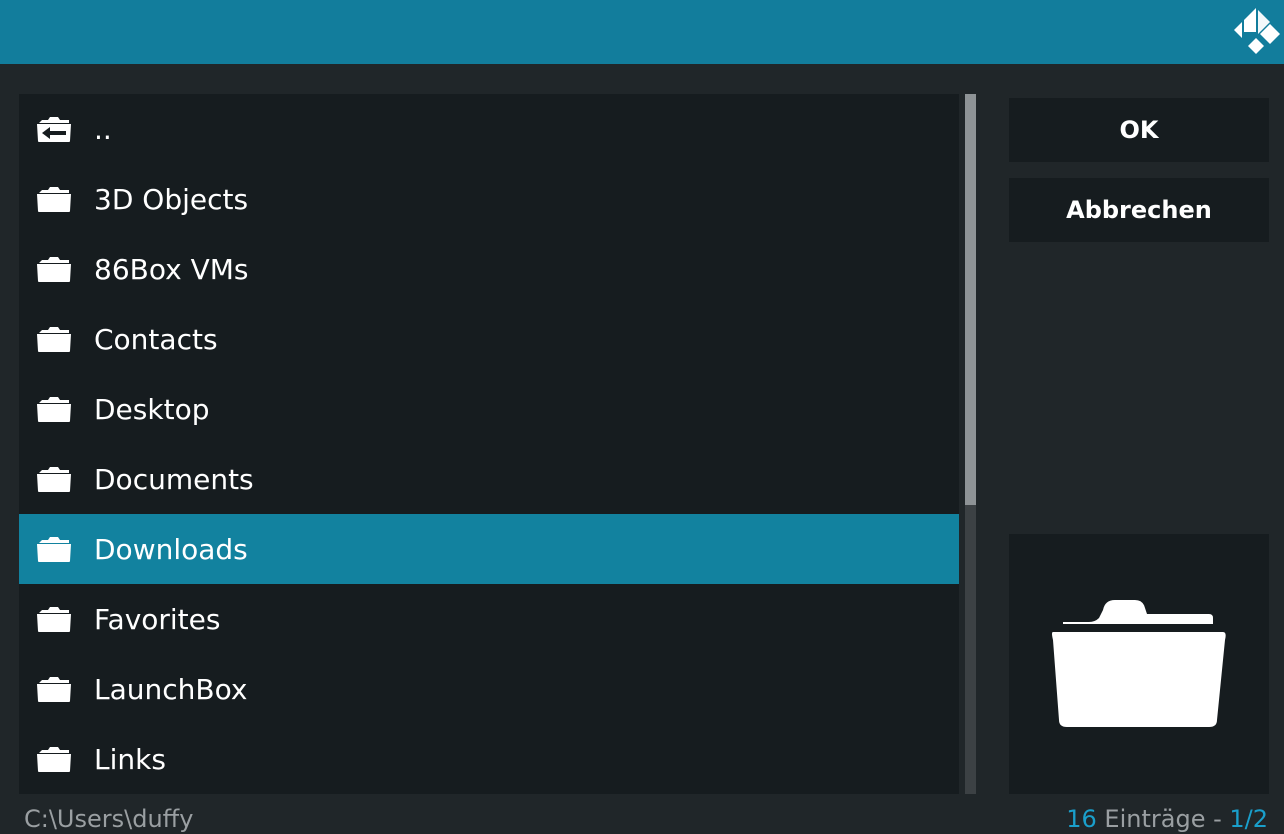 This screenshot has width=1284, height=834. What do you see at coordinates (103, 129) in the screenshot?
I see `list-item-label: ..` at bounding box center [103, 129].